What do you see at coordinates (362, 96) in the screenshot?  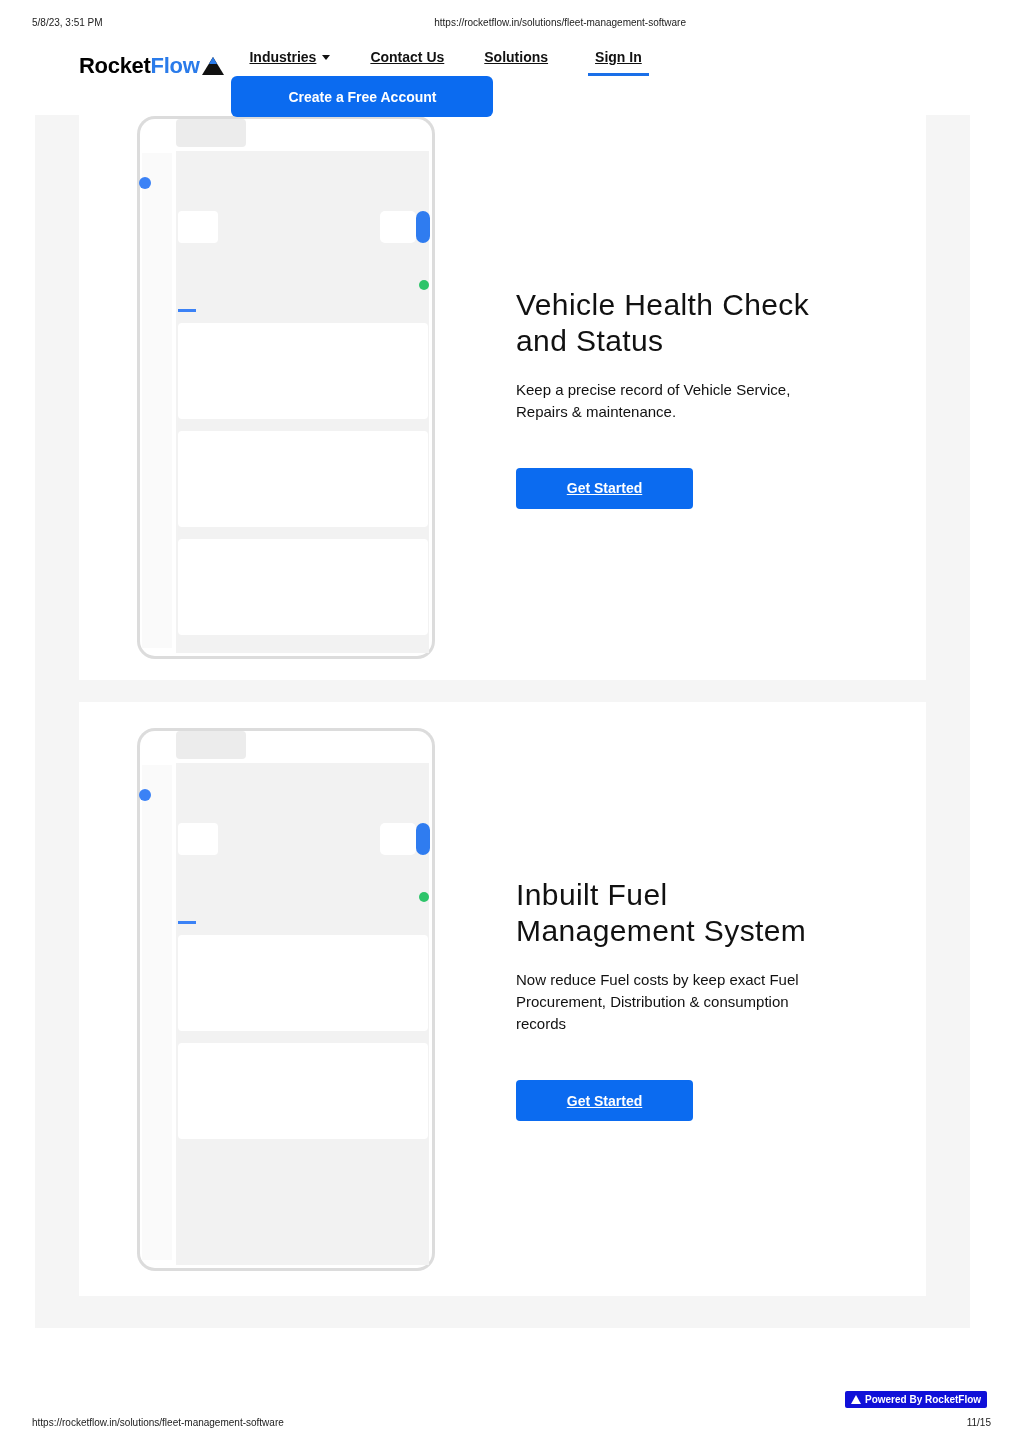 I see `create-account-button: Create a Free Account` at bounding box center [362, 96].